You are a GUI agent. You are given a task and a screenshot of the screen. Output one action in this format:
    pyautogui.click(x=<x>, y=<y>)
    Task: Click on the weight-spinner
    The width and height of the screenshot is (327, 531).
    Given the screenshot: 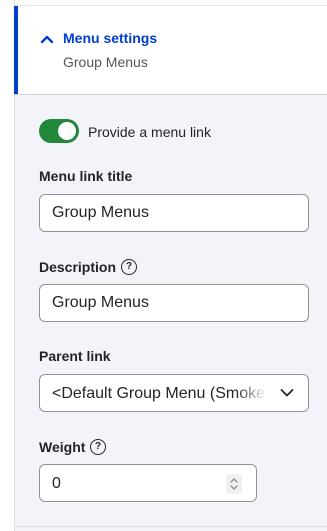 What is the action you would take?
    pyautogui.click(x=234, y=484)
    